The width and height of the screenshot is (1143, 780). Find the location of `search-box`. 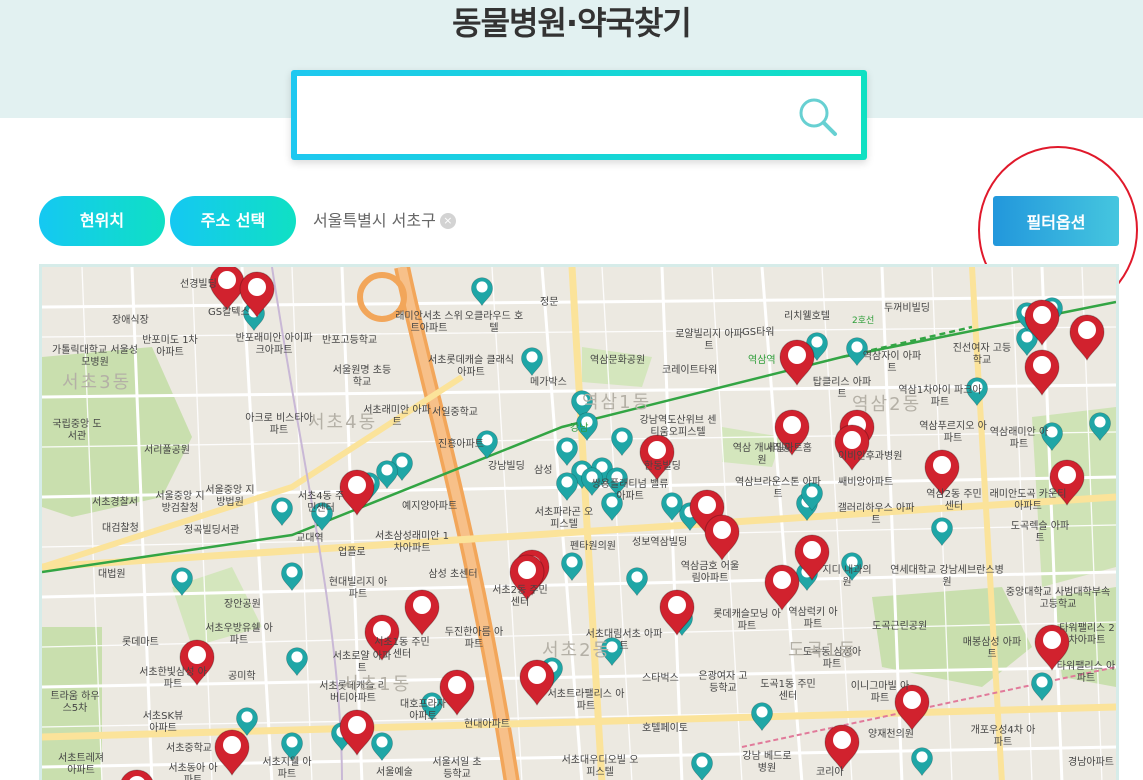

search-box is located at coordinates (579, 115).